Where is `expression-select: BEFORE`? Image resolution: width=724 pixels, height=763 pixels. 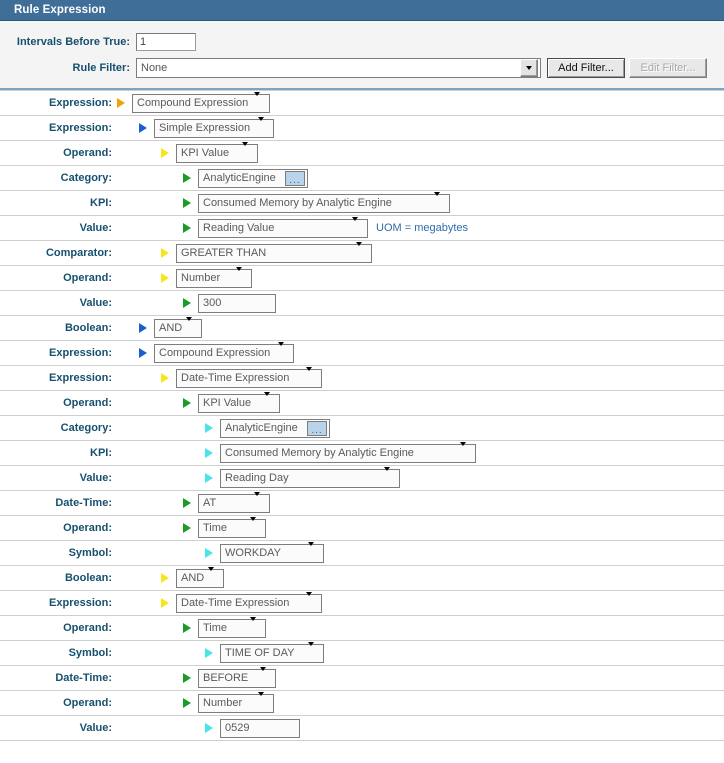
expression-select: BEFORE is located at coordinates (237, 678).